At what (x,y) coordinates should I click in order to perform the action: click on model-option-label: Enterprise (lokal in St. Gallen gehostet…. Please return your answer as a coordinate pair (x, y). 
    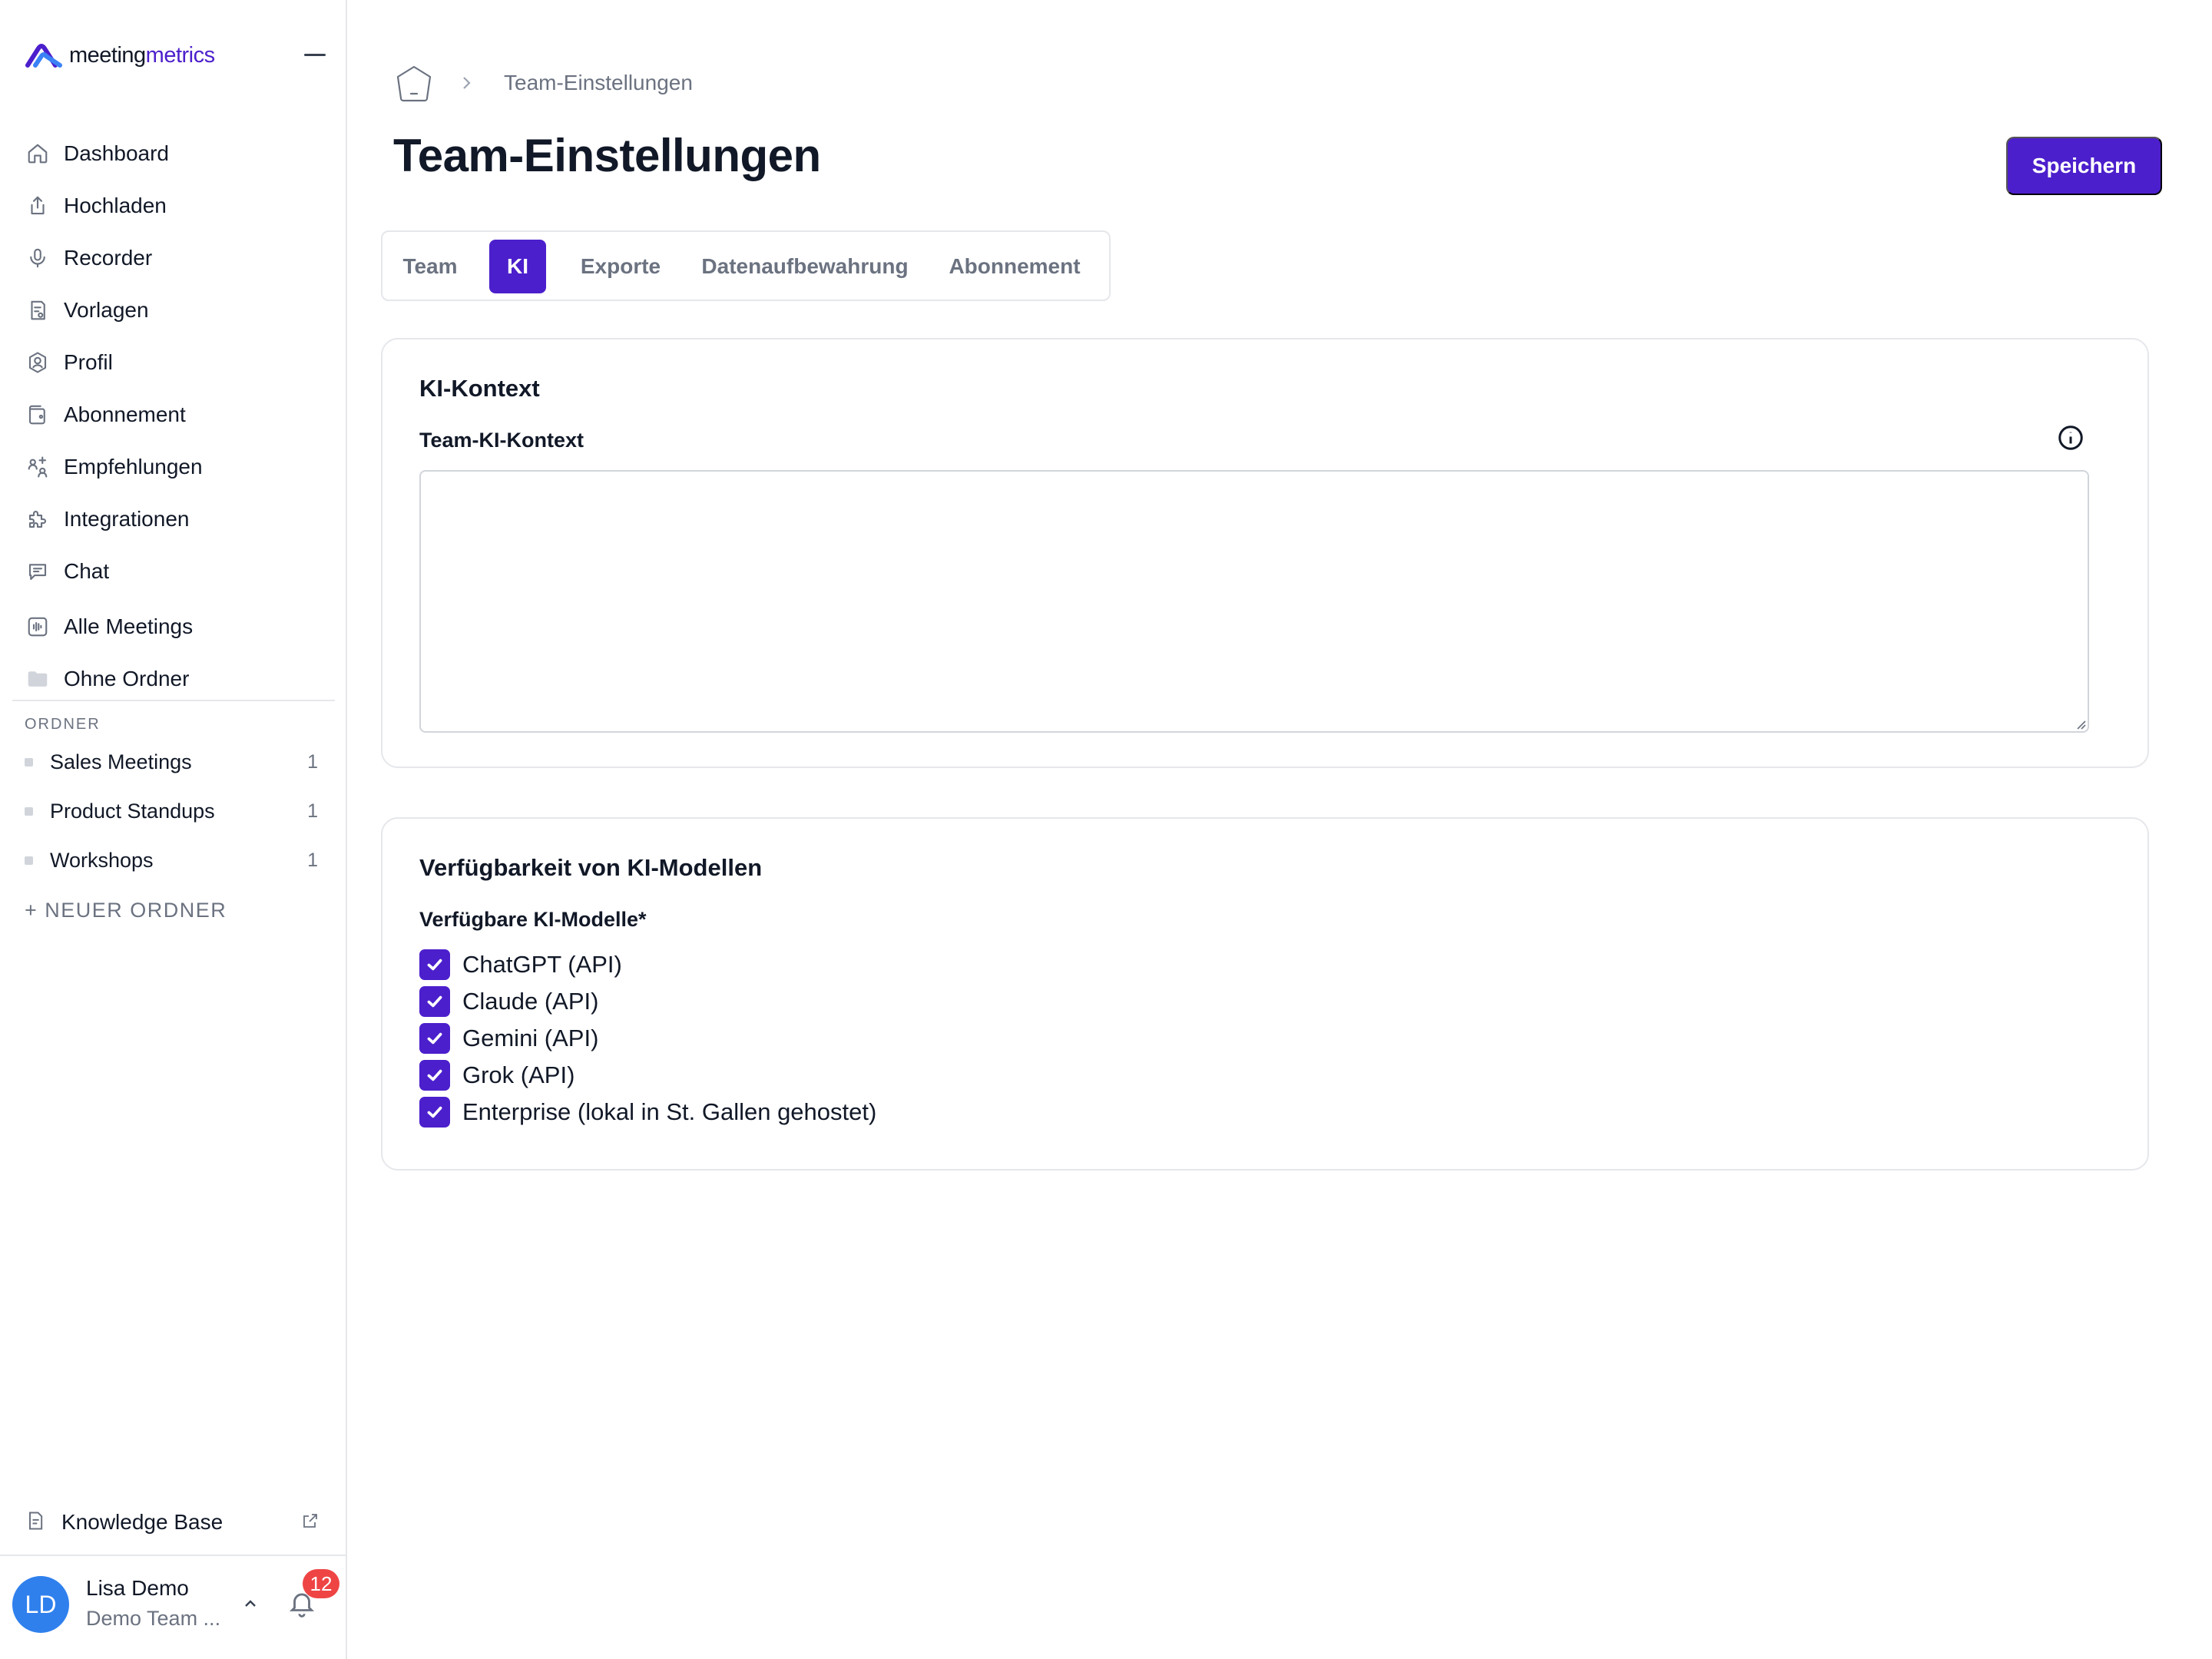
    Looking at the image, I should click on (669, 1111).